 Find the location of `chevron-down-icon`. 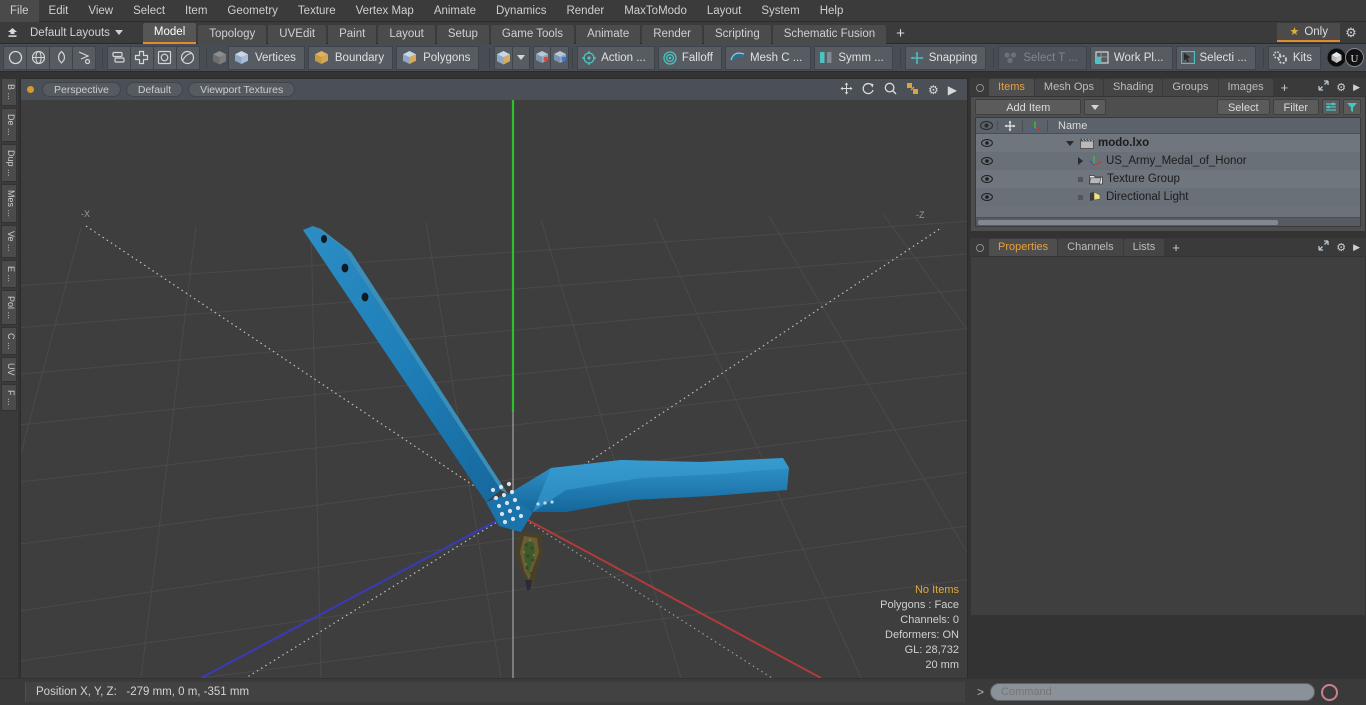

chevron-down-icon is located at coordinates (1070, 143).